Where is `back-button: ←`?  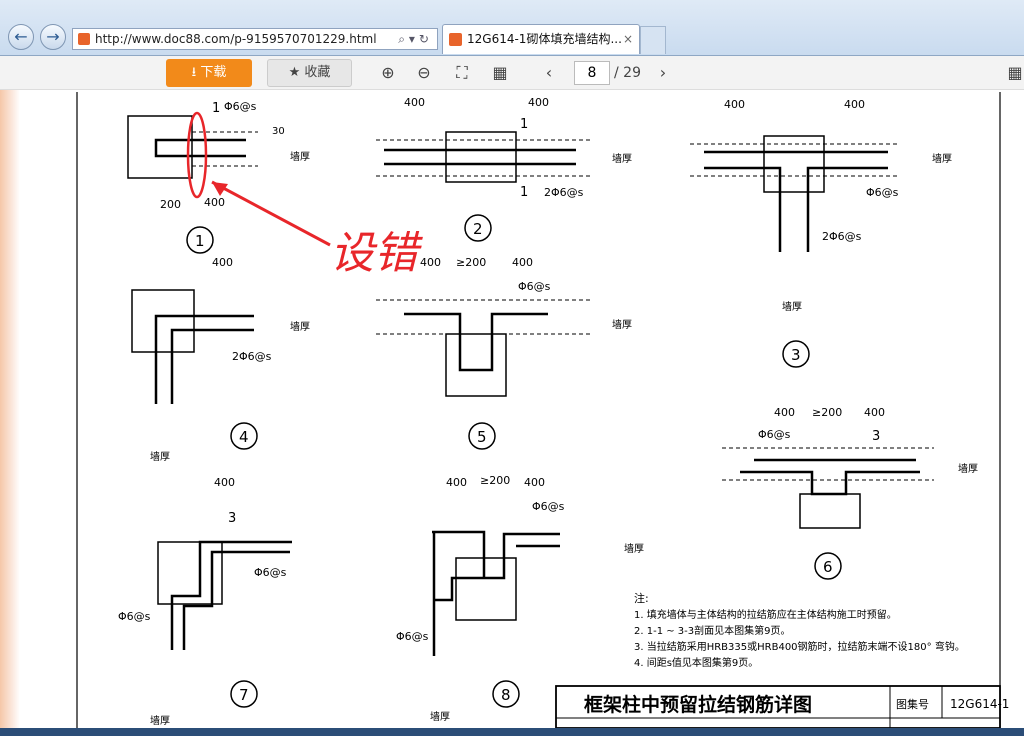 back-button: ← is located at coordinates (21, 37).